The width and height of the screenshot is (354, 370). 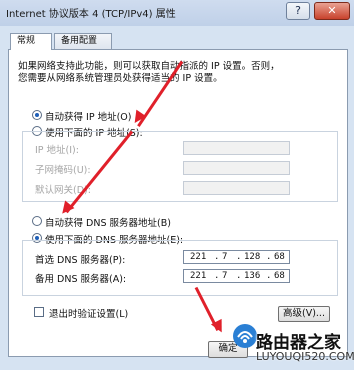 What do you see at coordinates (298, 11) in the screenshot?
I see `help-button: ?` at bounding box center [298, 11].